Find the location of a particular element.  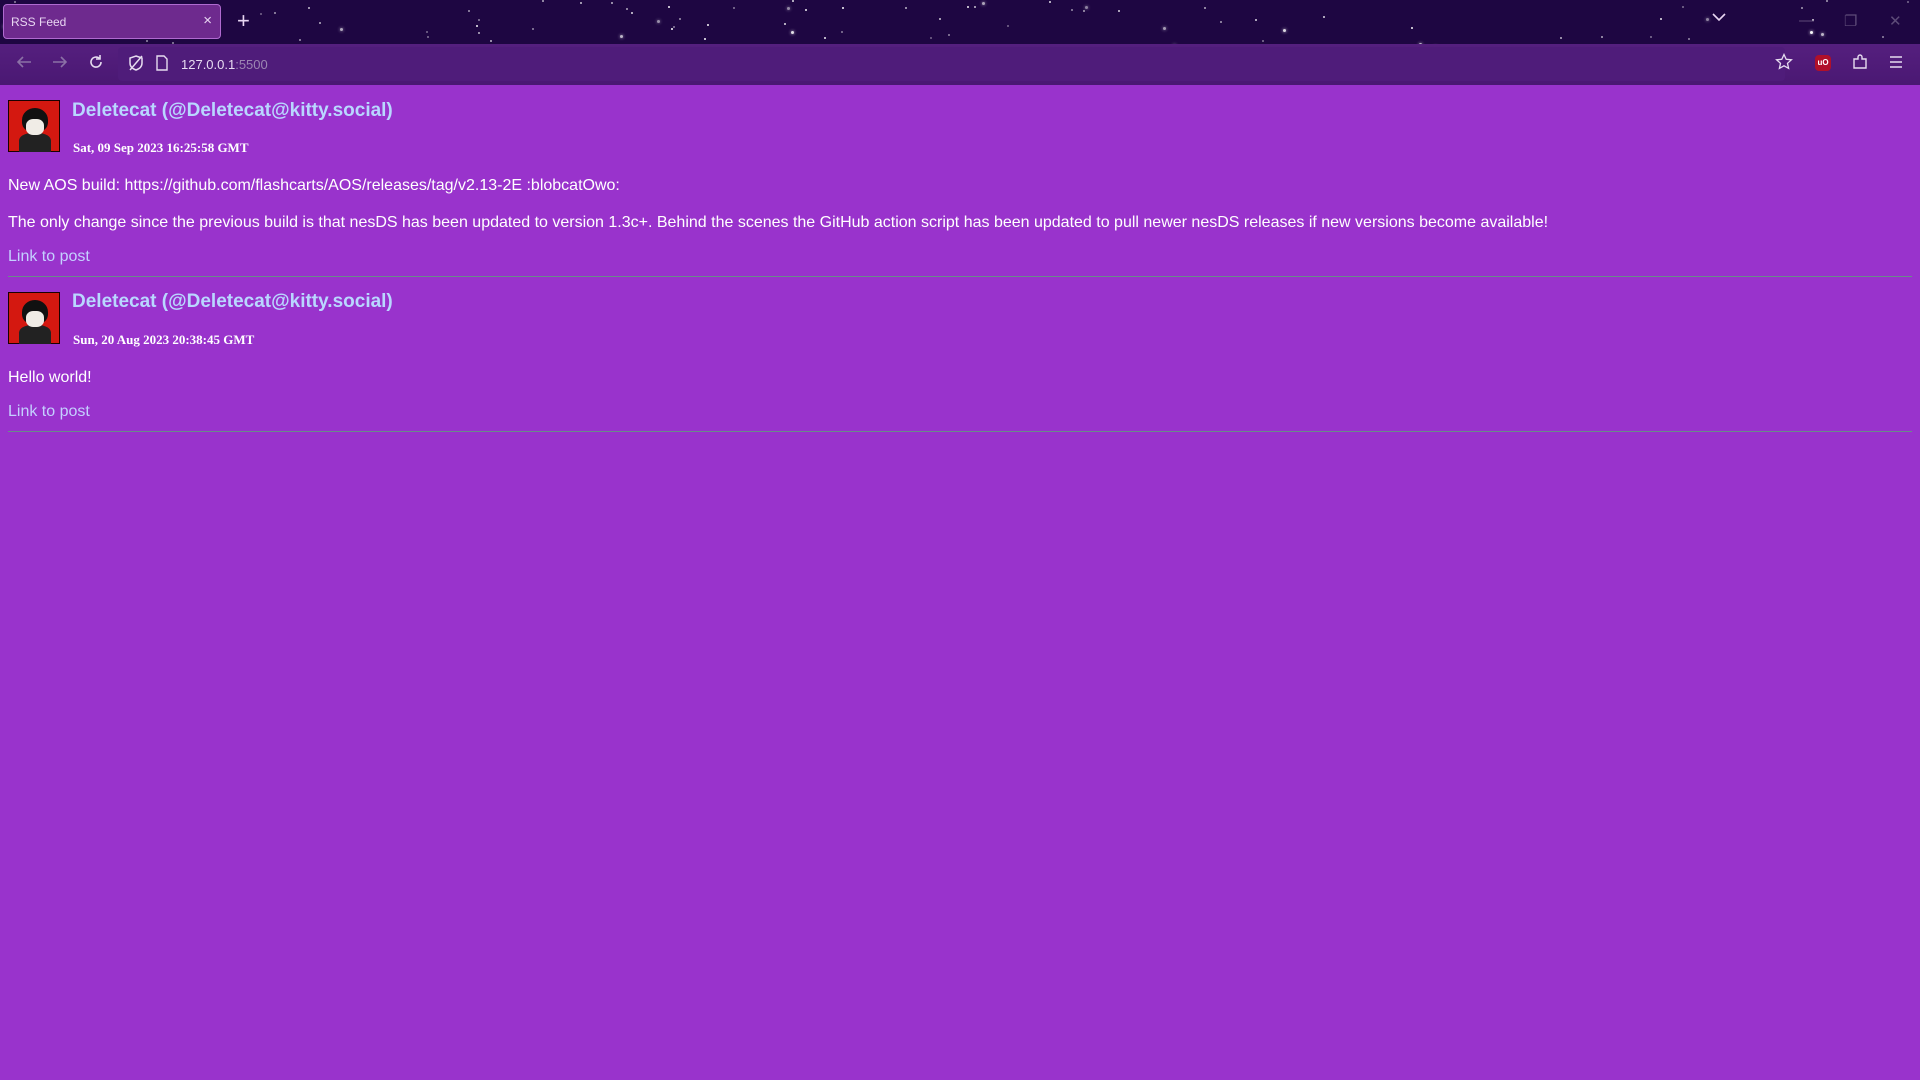

minimize-icon: — is located at coordinates (1806, 20).